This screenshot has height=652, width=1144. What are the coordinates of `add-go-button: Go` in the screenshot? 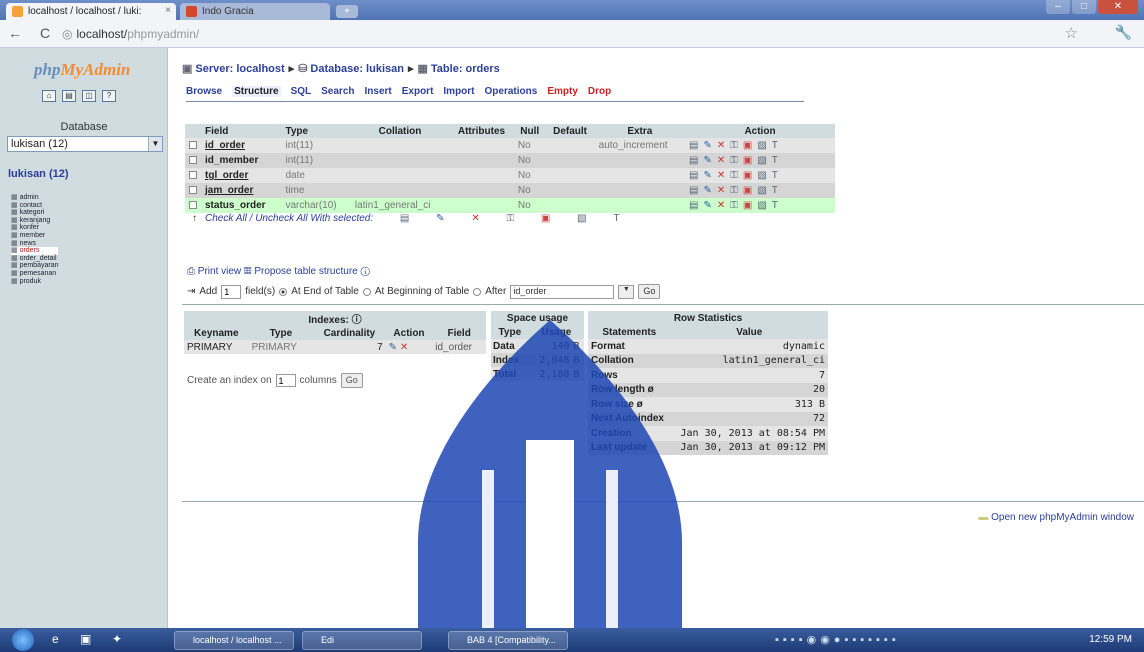 It's located at (649, 291).